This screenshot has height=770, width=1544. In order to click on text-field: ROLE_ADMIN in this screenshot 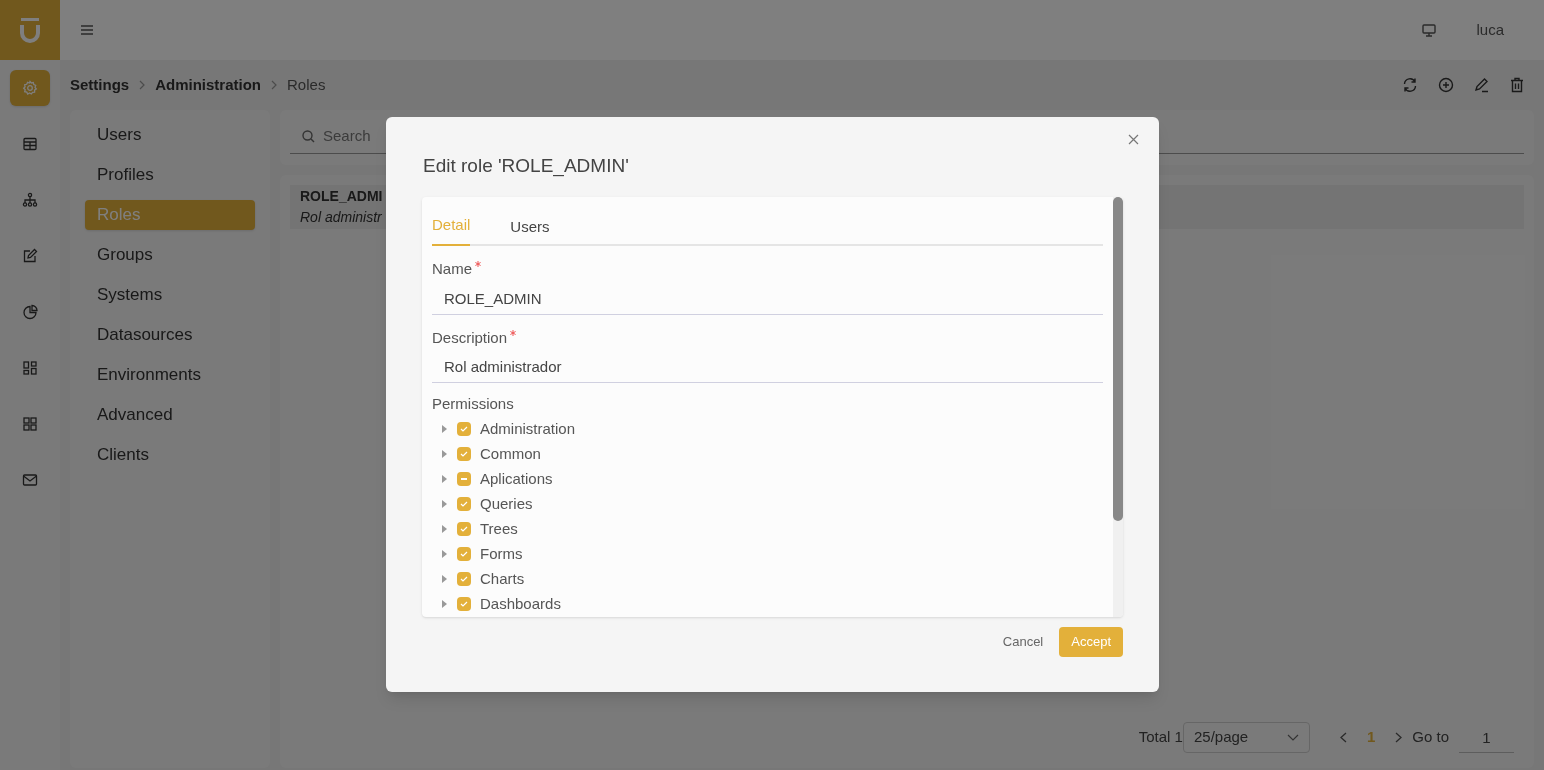, I will do `click(767, 298)`.